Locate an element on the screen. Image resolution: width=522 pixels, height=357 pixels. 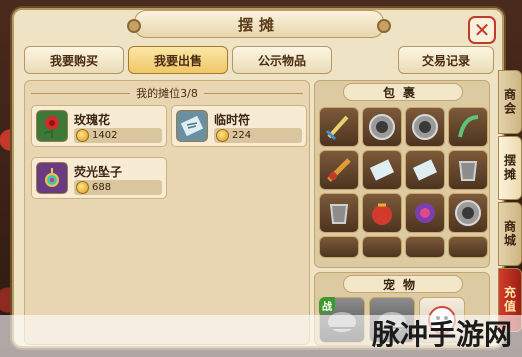
helmet-icon is located at coordinates (382, 247).